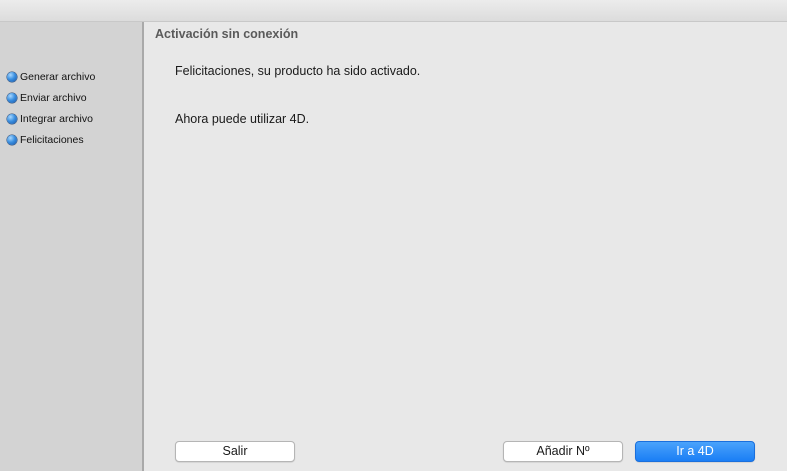  I want to click on step-label: Felicitaciones, so click(52, 139).